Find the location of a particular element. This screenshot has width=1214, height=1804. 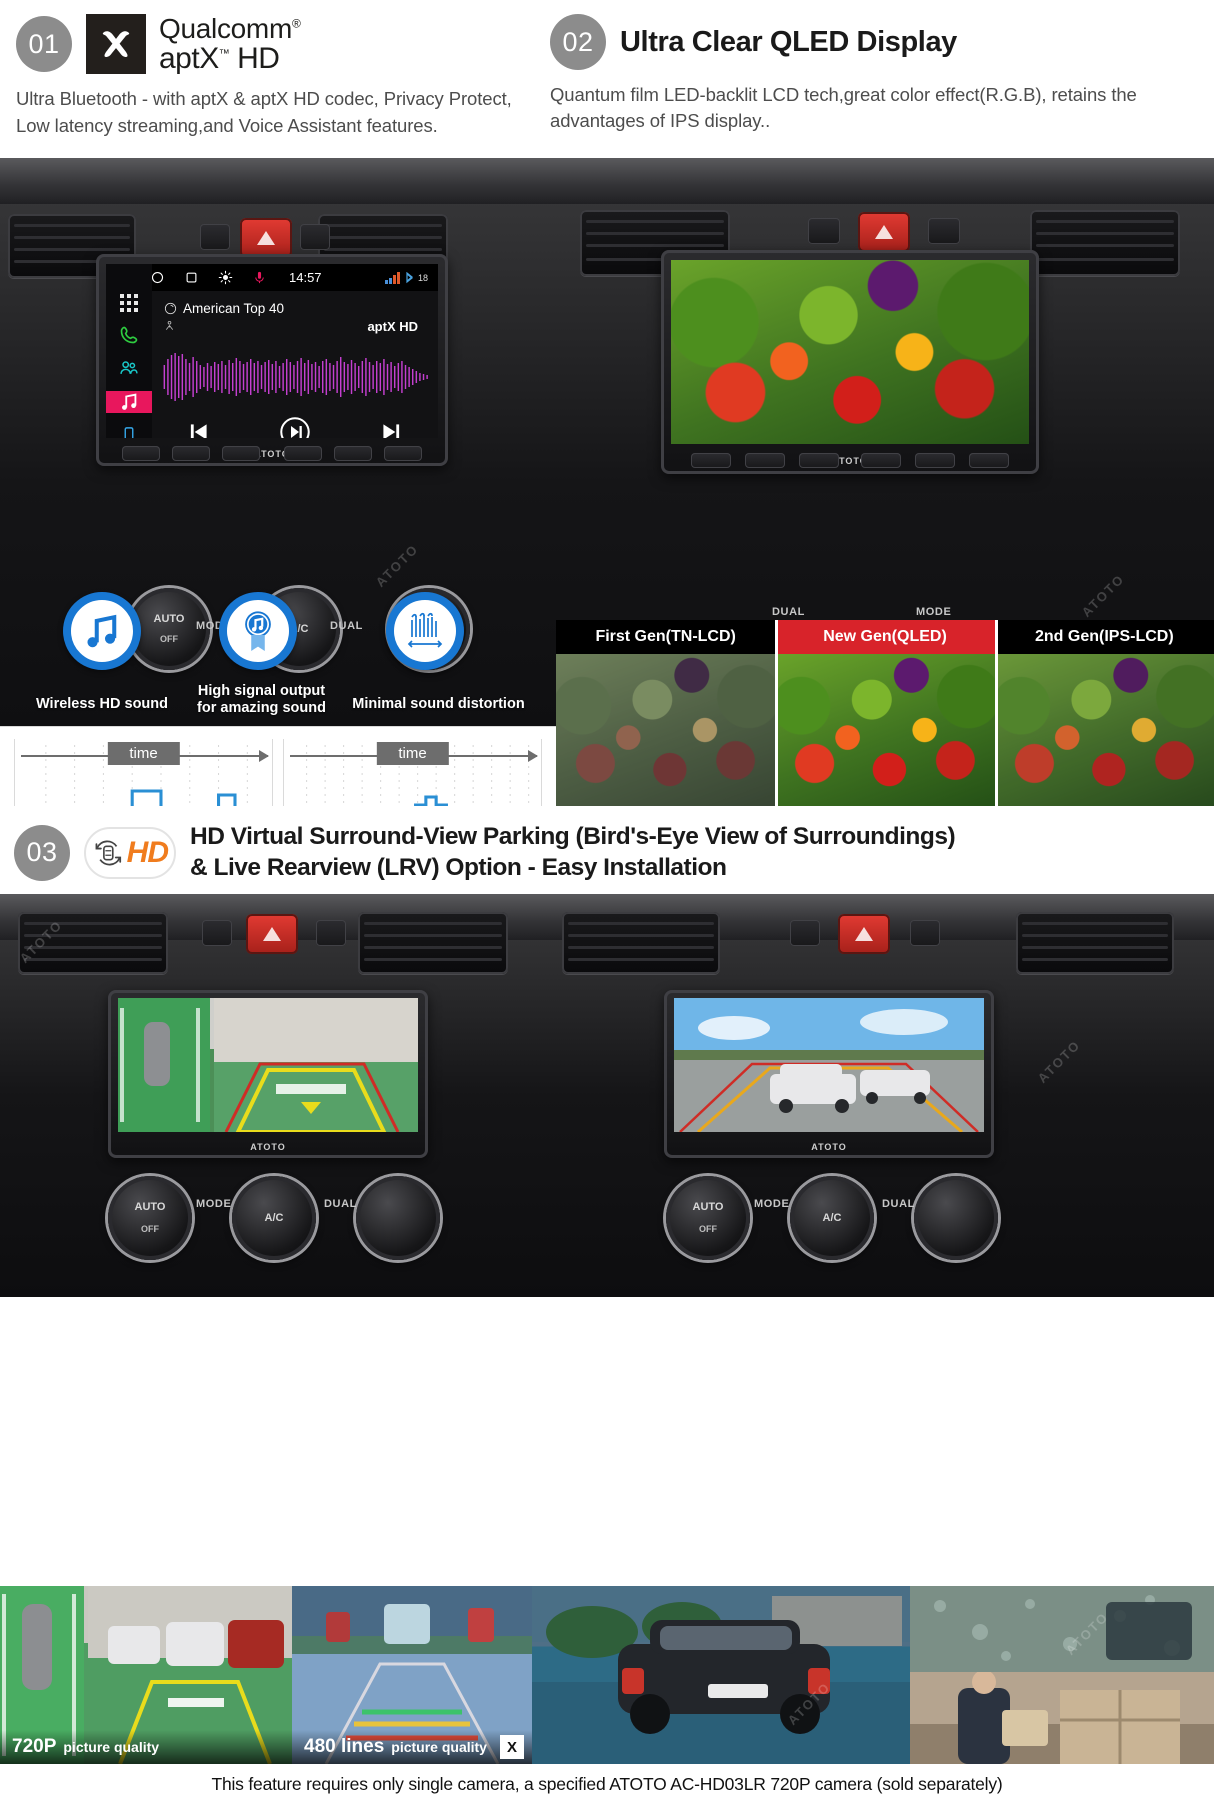

rearview-guidelines-overlay is located at coordinates (829, 1064).